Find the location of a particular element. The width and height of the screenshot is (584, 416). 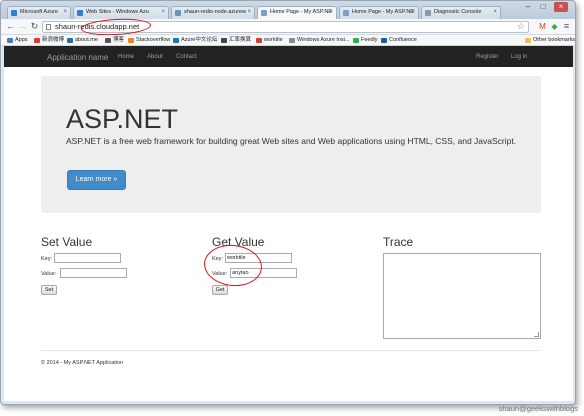

bookmark-label: Feedly is located at coordinates (369, 40).